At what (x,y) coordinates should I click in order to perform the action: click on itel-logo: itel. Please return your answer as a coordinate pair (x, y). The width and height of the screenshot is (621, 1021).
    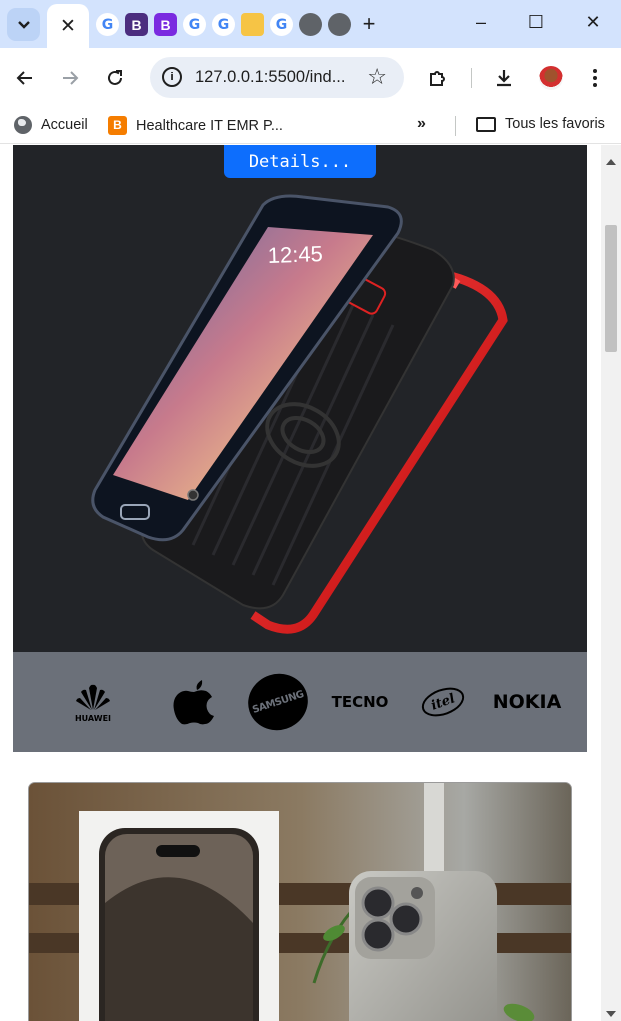
    Looking at the image, I should click on (443, 702).